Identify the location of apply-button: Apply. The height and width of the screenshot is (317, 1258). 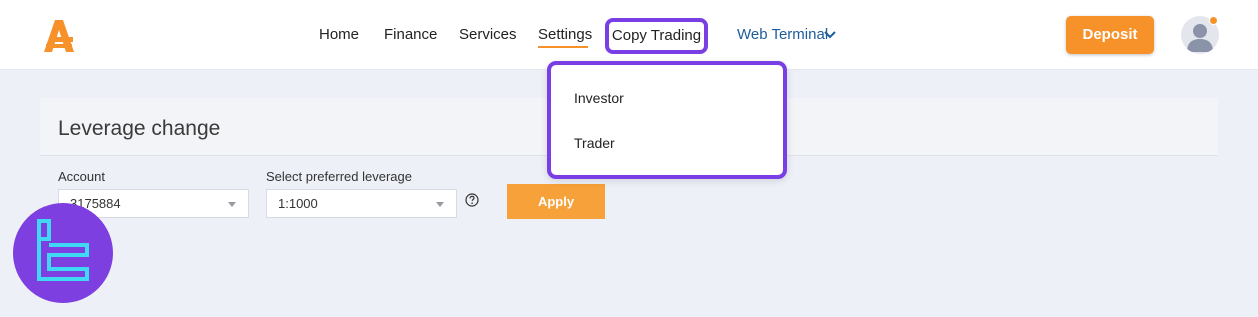
(556, 201).